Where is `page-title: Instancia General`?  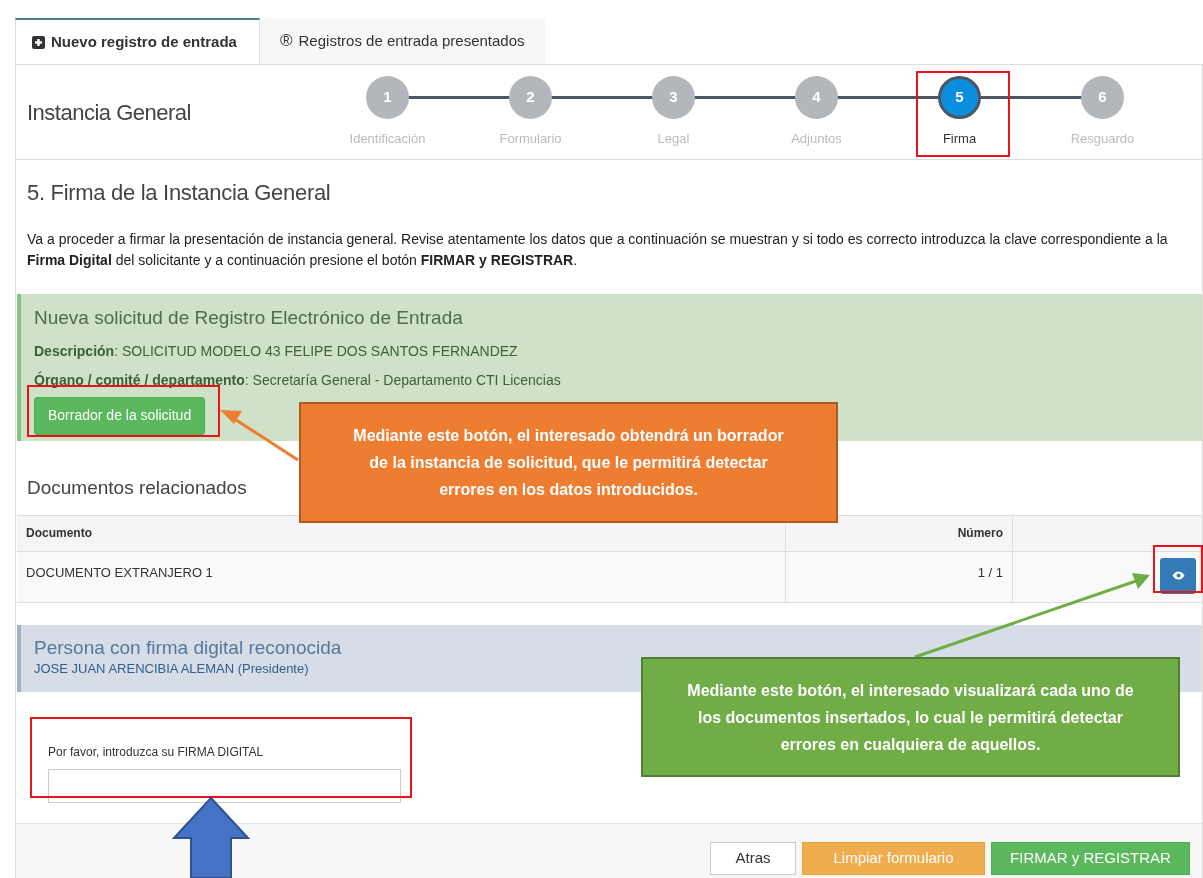
page-title: Instancia General is located at coordinates (109, 112).